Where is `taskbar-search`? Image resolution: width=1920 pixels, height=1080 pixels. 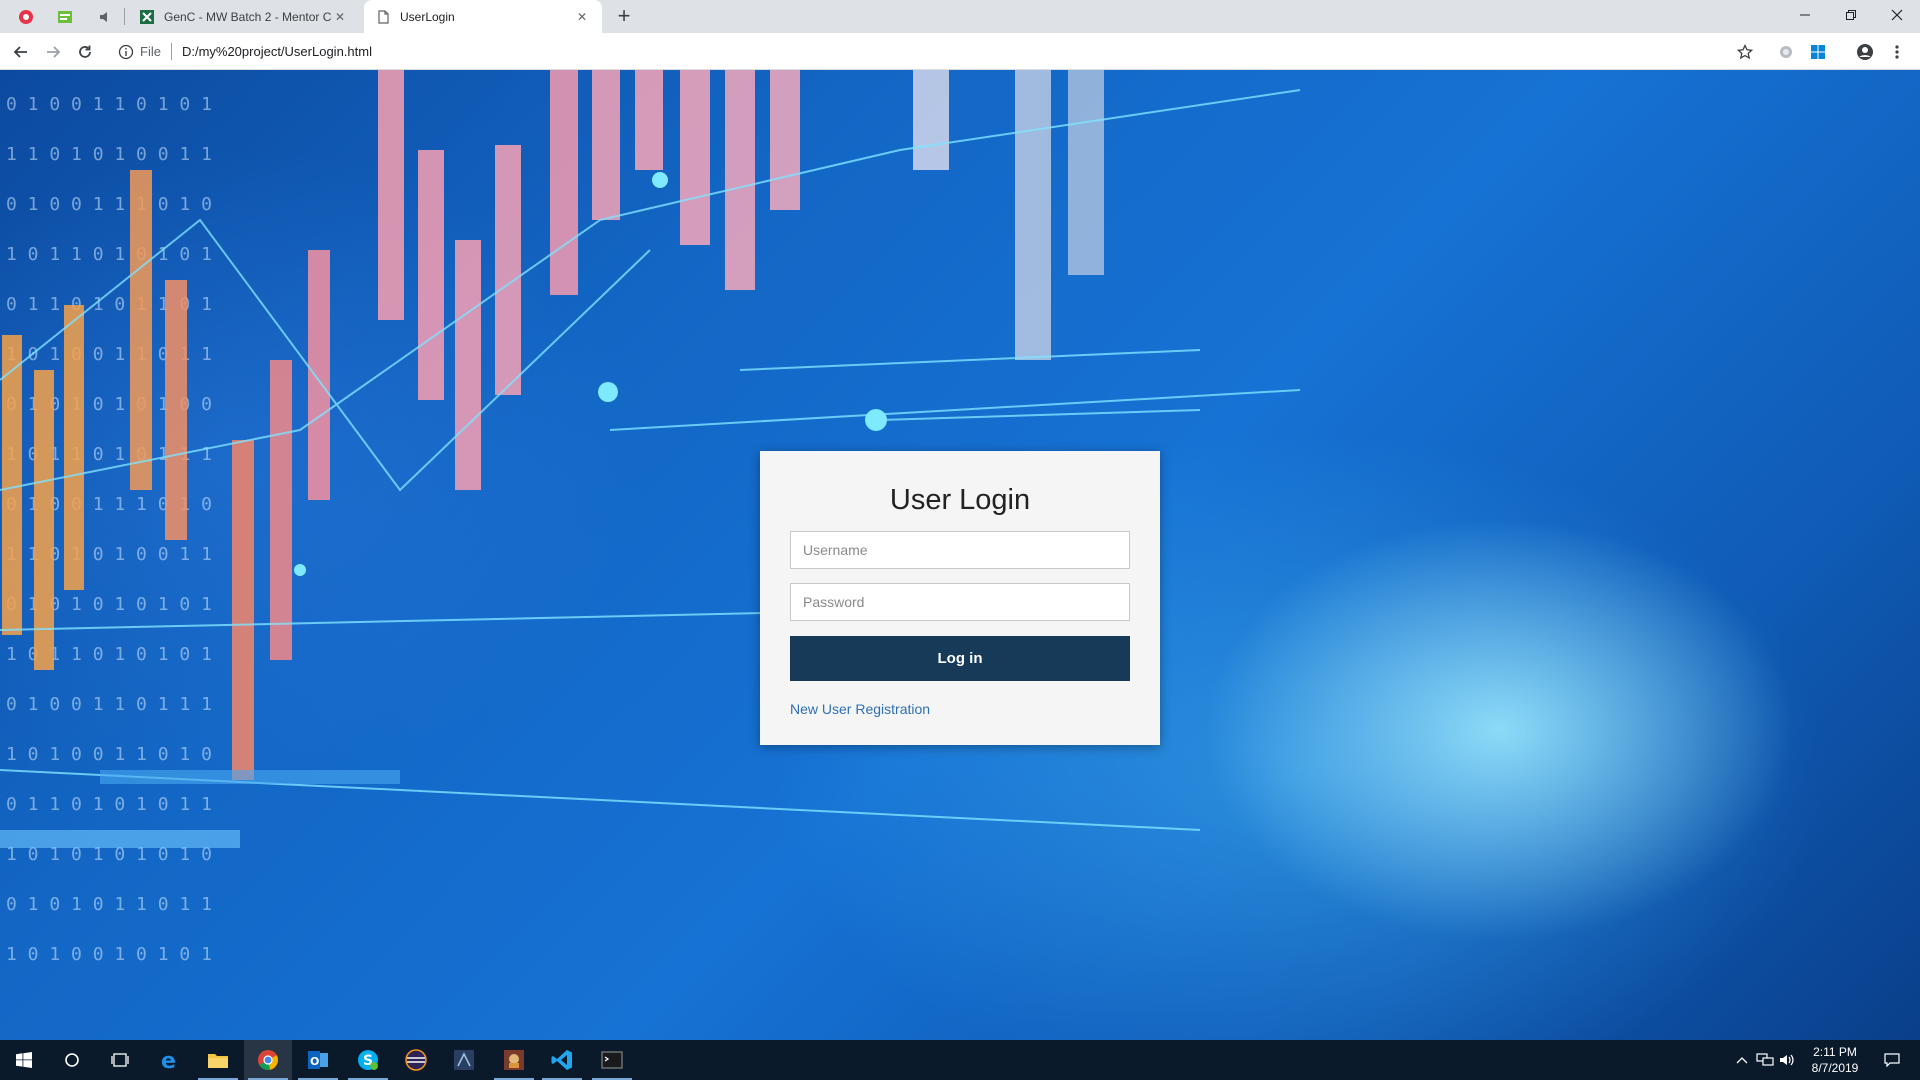
taskbar-search is located at coordinates (72, 1060).